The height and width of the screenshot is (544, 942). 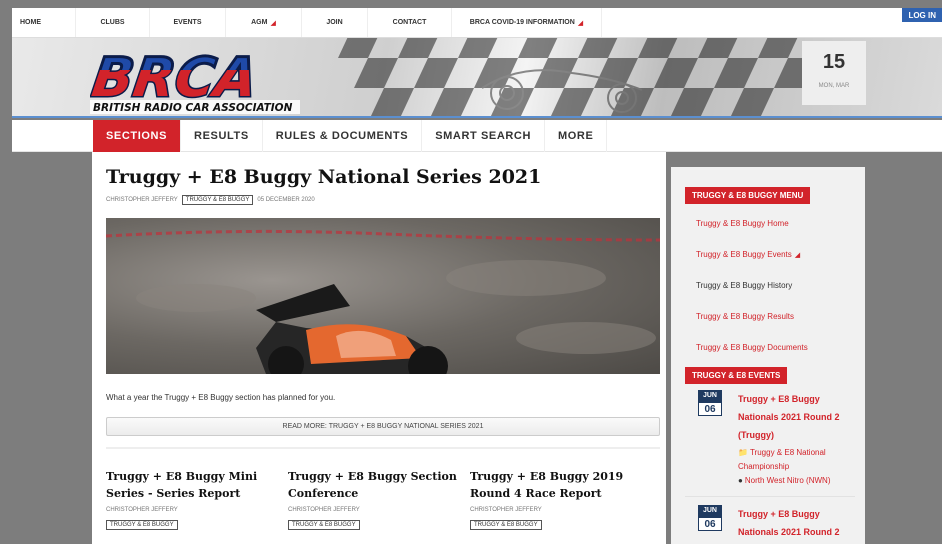 I want to click on sidebar-item-events: Truggy & E8 Buggy Events ◢, so click(x=775, y=254).